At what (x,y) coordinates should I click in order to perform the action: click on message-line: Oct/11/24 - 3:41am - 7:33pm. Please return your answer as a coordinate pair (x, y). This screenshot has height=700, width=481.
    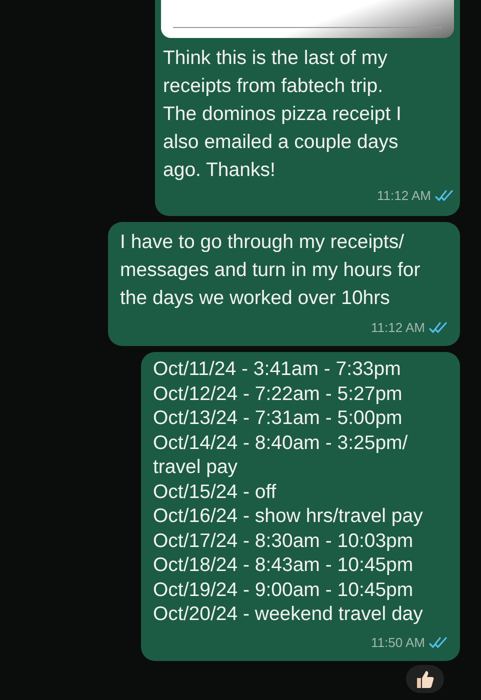
    Looking at the image, I should click on (277, 369).